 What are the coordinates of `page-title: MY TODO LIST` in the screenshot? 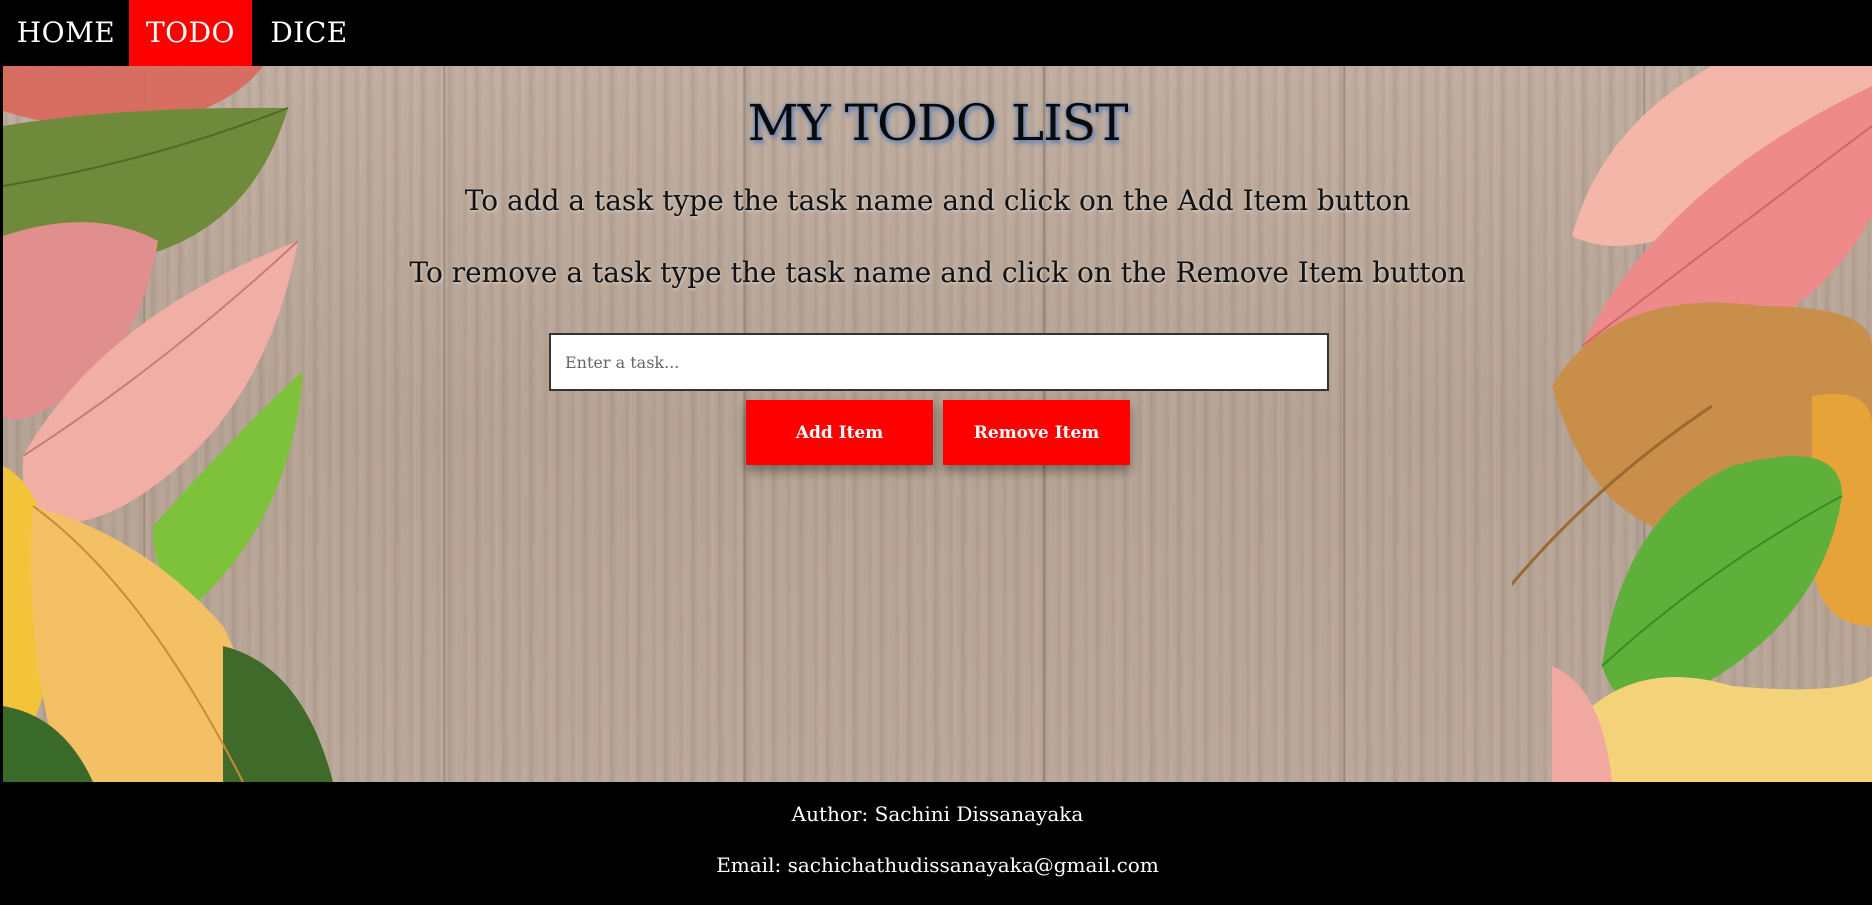 It's located at (938, 123).